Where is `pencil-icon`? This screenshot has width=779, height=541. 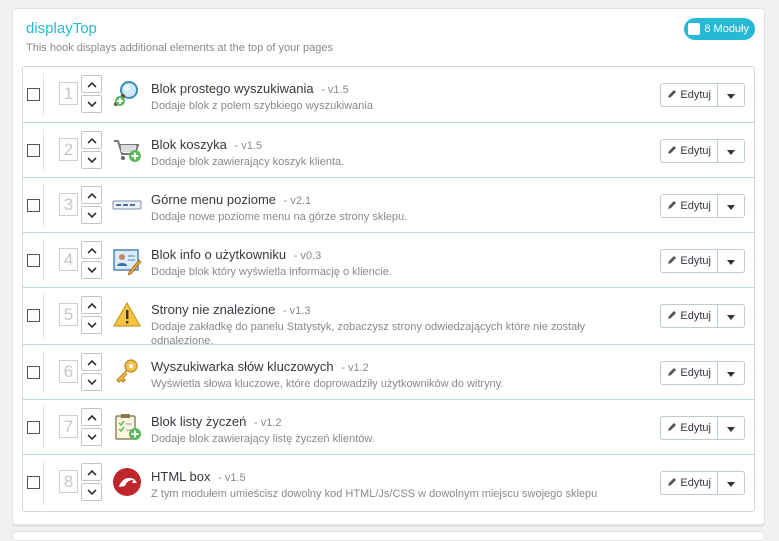 pencil-icon is located at coordinates (672, 316).